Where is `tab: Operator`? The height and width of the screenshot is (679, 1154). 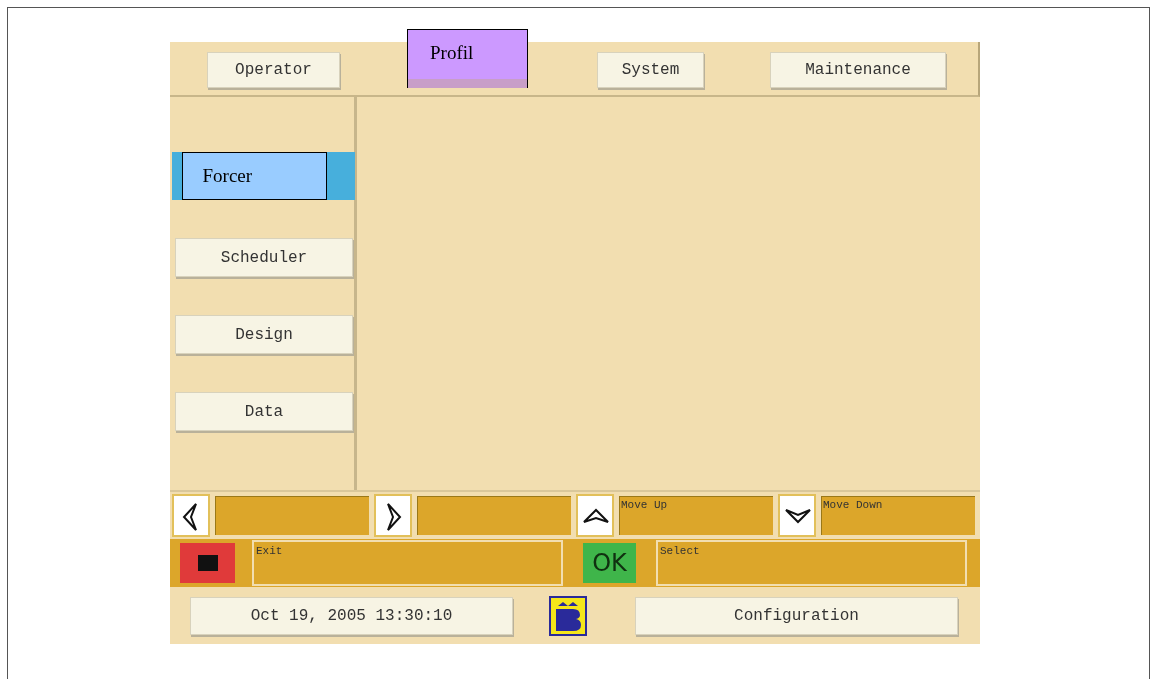 tab: Operator is located at coordinates (273, 70).